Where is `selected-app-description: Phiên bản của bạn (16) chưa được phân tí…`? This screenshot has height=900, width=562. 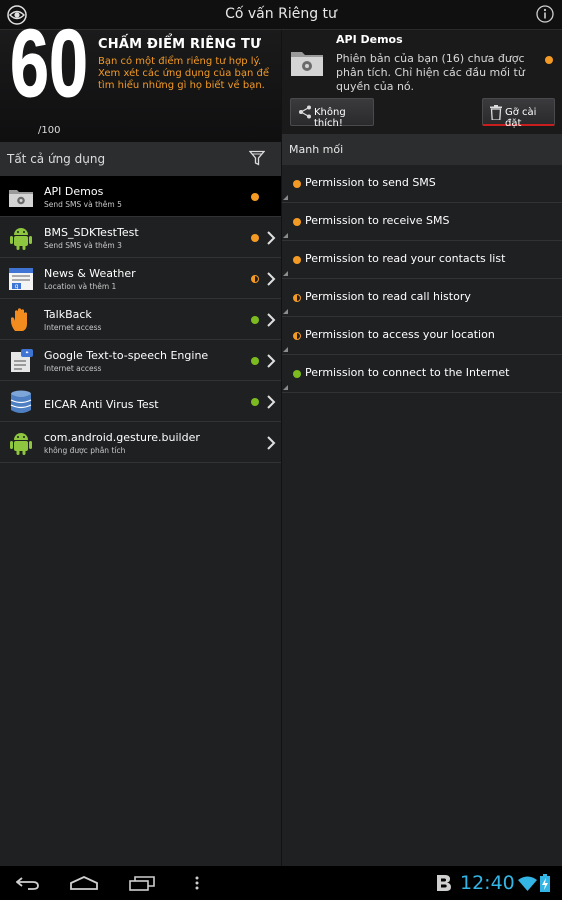
selected-app-description: Phiên bản của bạn (16) chưa được phân tí… is located at coordinates (430, 72).